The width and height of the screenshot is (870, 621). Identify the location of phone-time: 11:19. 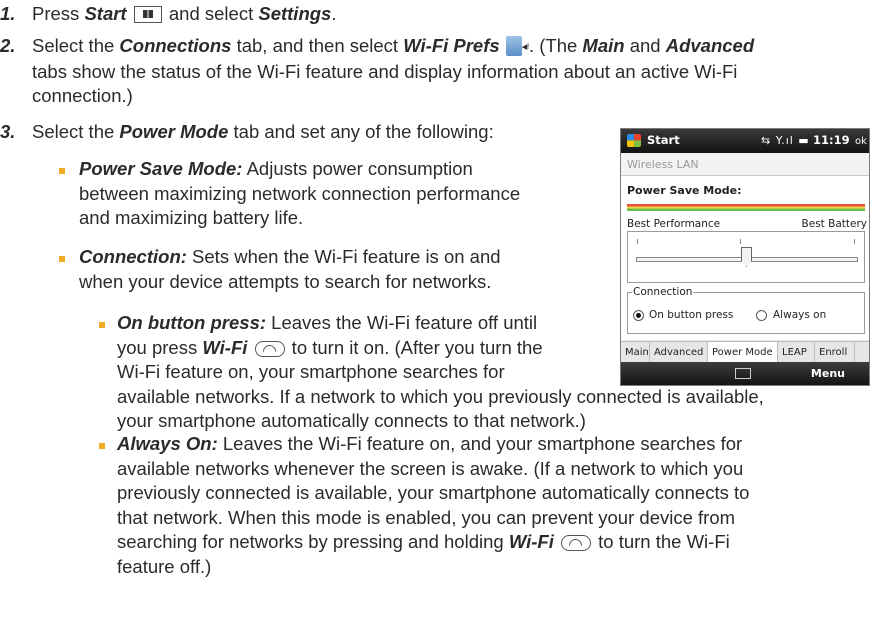
(831, 140).